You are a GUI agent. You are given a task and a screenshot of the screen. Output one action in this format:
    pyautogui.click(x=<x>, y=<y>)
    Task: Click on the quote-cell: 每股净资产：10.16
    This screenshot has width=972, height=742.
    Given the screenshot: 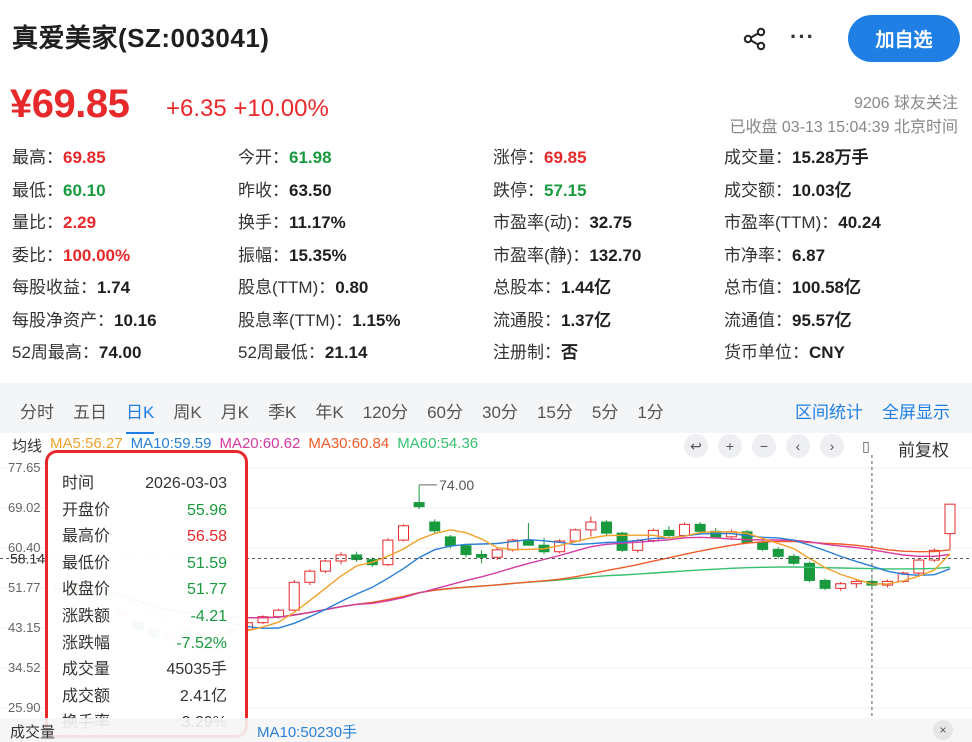 What is the action you would take?
    pyautogui.click(x=125, y=321)
    